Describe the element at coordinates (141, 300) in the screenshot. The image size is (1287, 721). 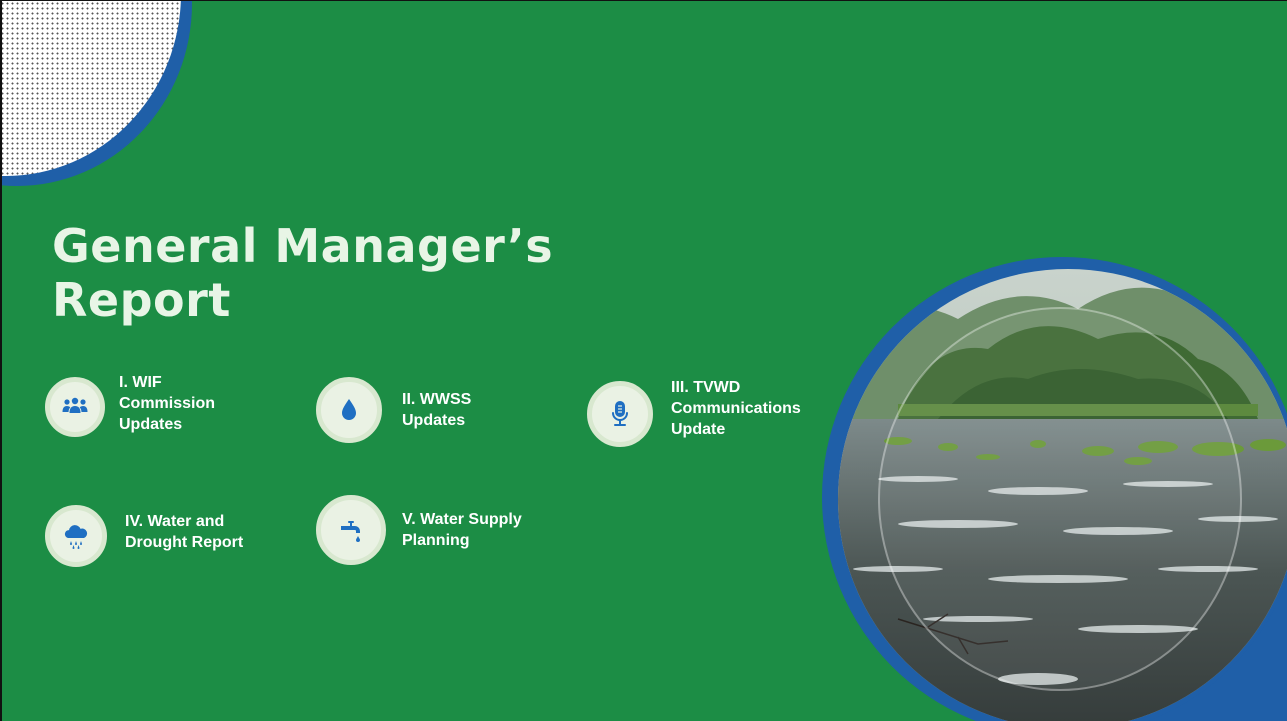
I see `title-line-2: Report` at that location.